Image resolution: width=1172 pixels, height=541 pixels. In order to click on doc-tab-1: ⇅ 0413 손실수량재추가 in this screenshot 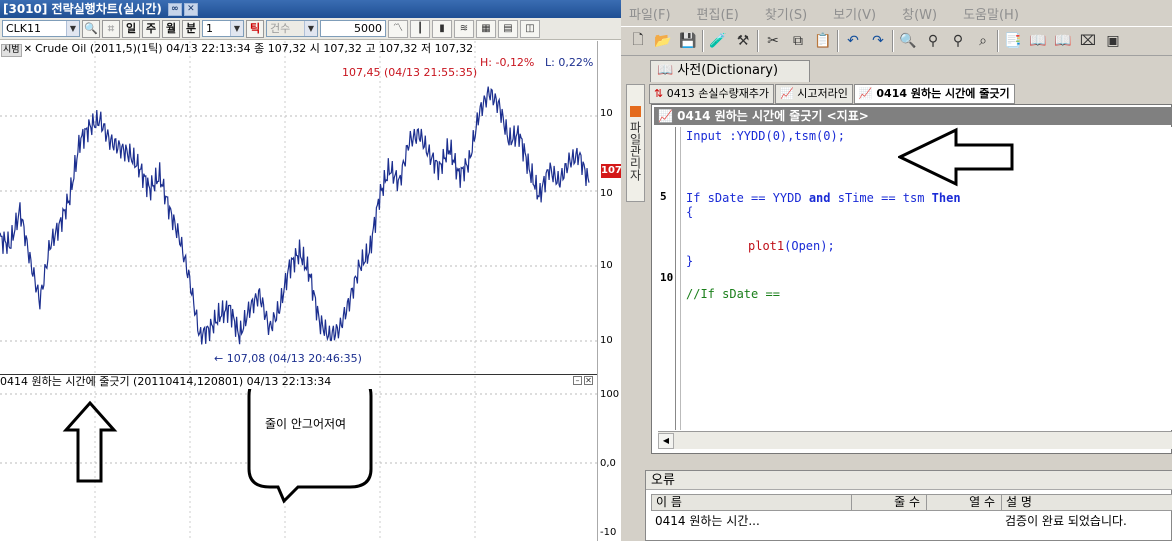, I will do `click(712, 94)`.